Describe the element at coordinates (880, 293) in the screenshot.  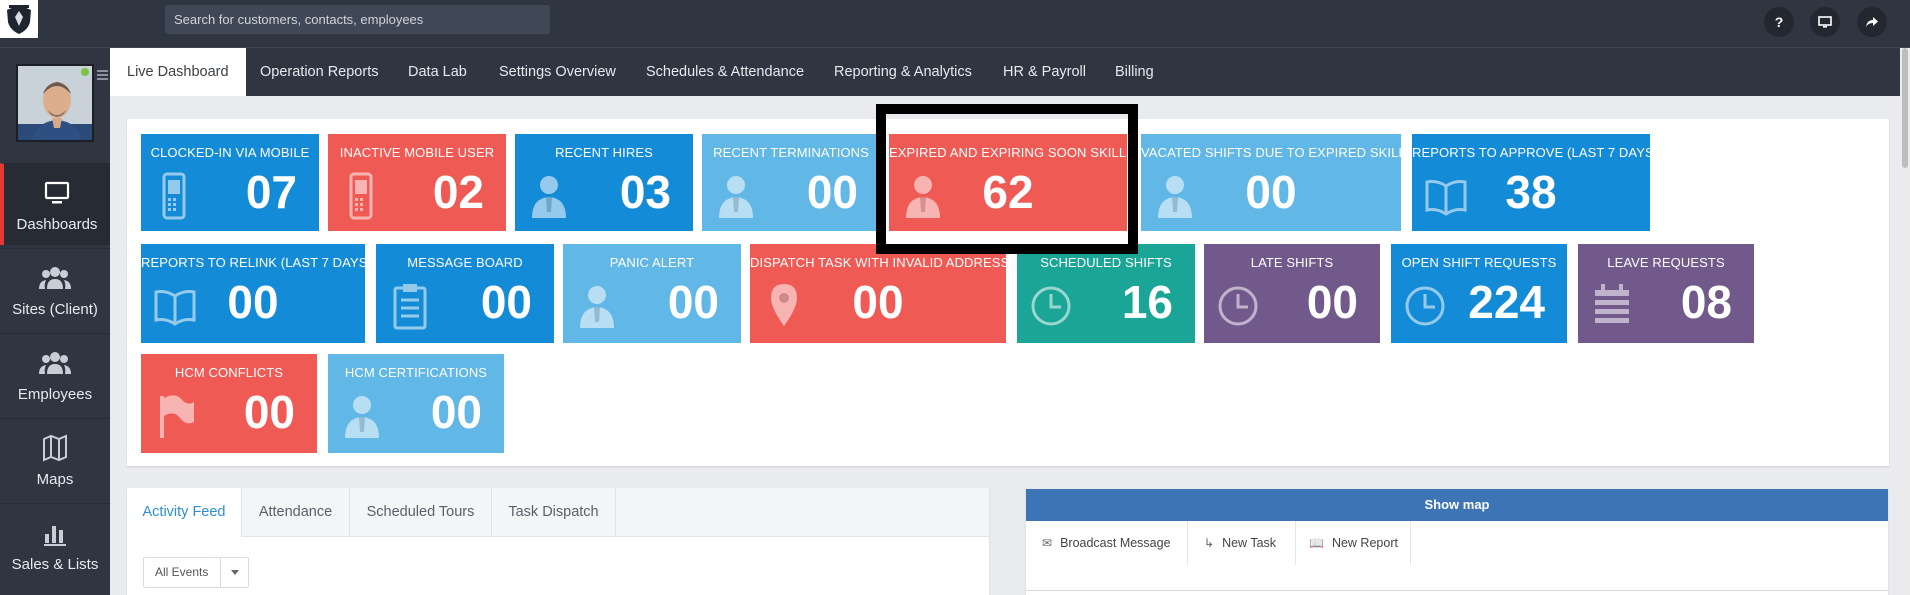
I see `kpi-tile: DISPATCH TASK WITH INVALID ADDRESS 00` at that location.